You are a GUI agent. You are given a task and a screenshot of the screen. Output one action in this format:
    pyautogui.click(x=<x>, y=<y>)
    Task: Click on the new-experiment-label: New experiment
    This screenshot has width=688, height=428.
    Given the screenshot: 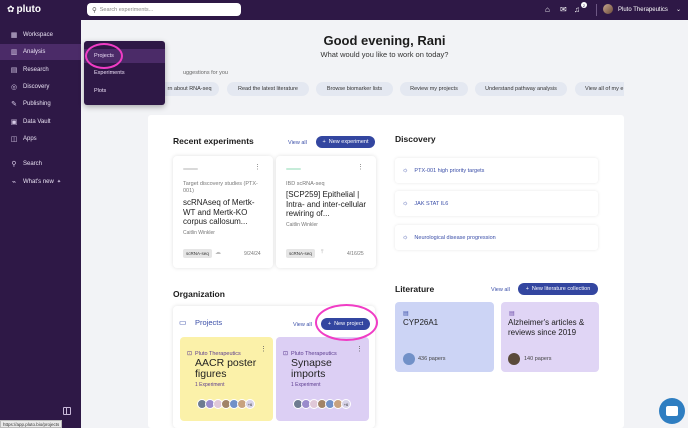 What is the action you would take?
    pyautogui.click(x=348, y=142)
    